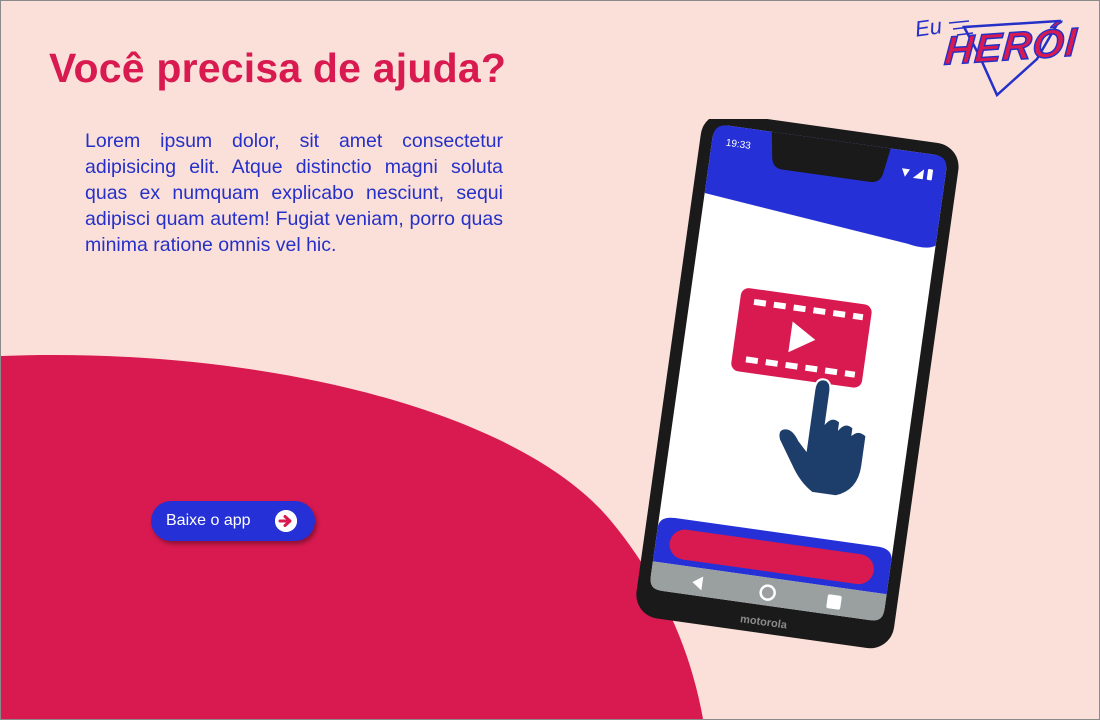 The height and width of the screenshot is (720, 1100). What do you see at coordinates (208, 520) in the screenshot?
I see `download-app-label: Baixe o app` at bounding box center [208, 520].